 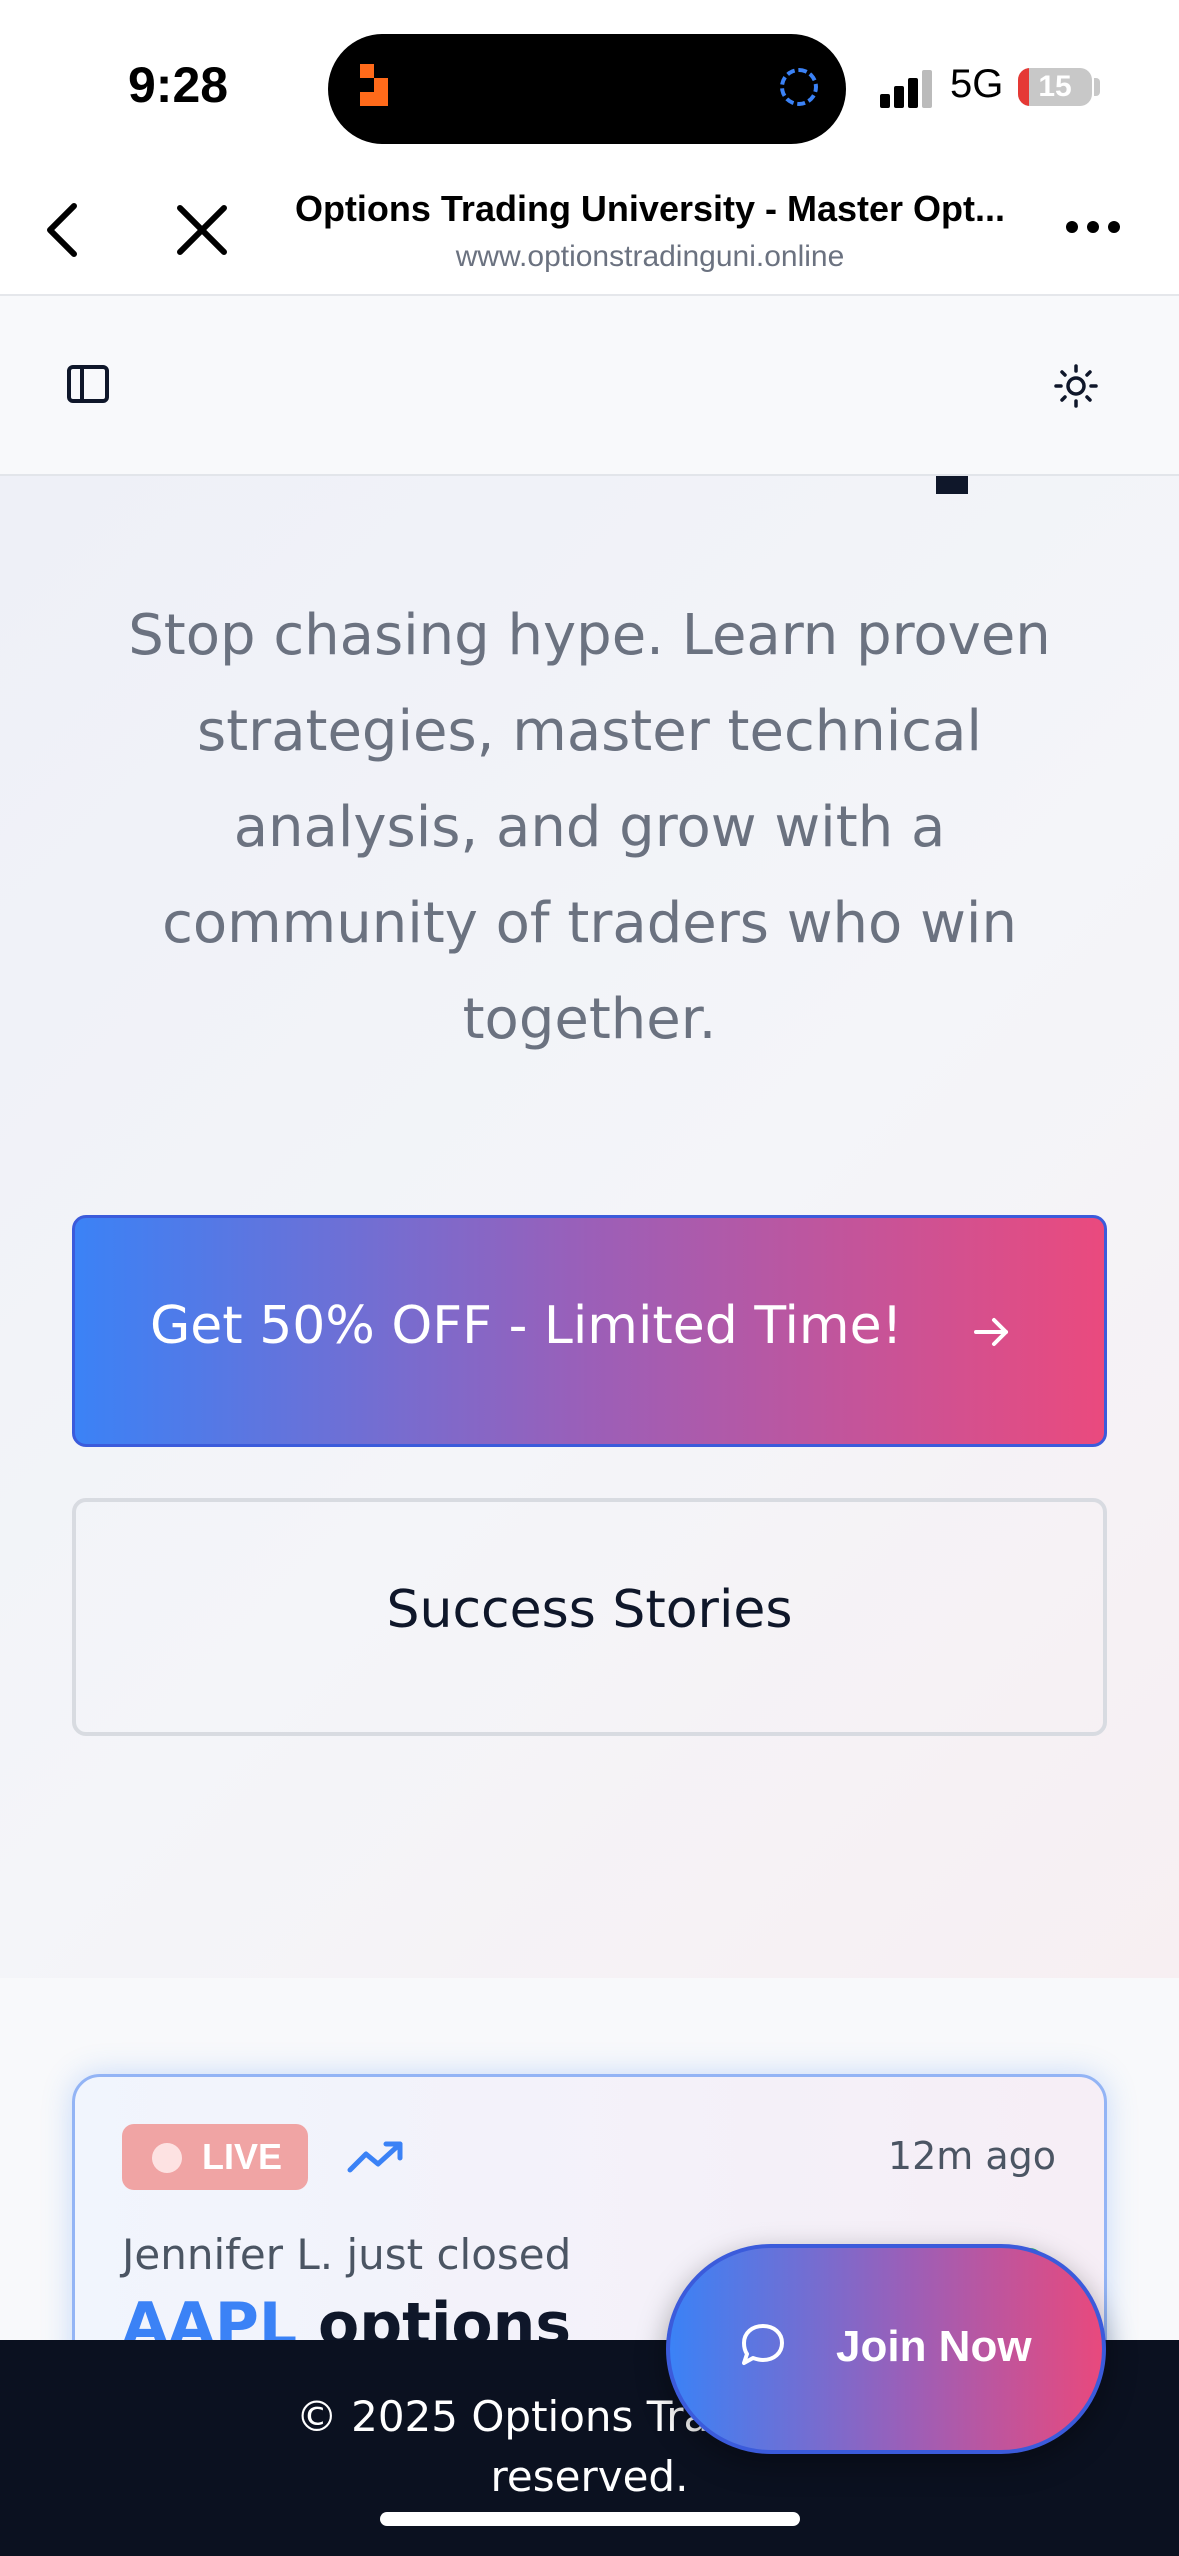 What do you see at coordinates (763, 2344) in the screenshot?
I see `chat-icon` at bounding box center [763, 2344].